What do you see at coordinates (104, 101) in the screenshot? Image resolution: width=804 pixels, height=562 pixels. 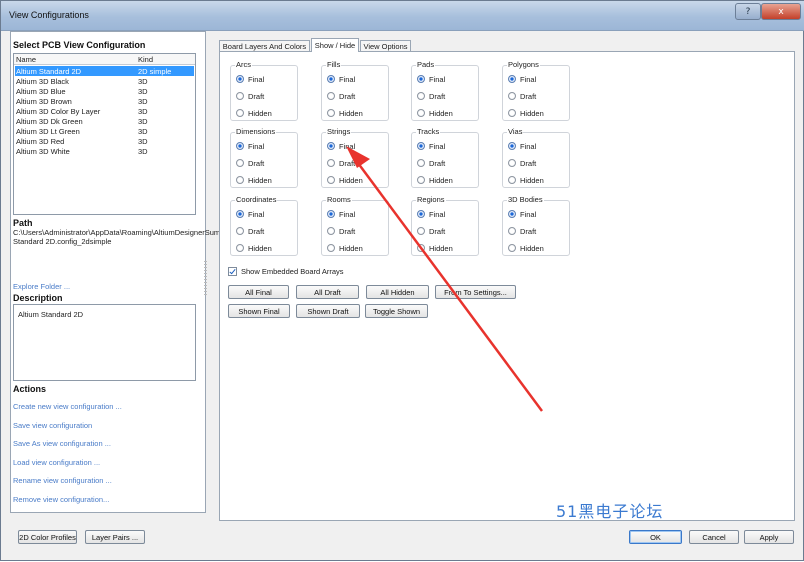 I see `configuration-row: Altium 3D Brown 3D` at bounding box center [104, 101].